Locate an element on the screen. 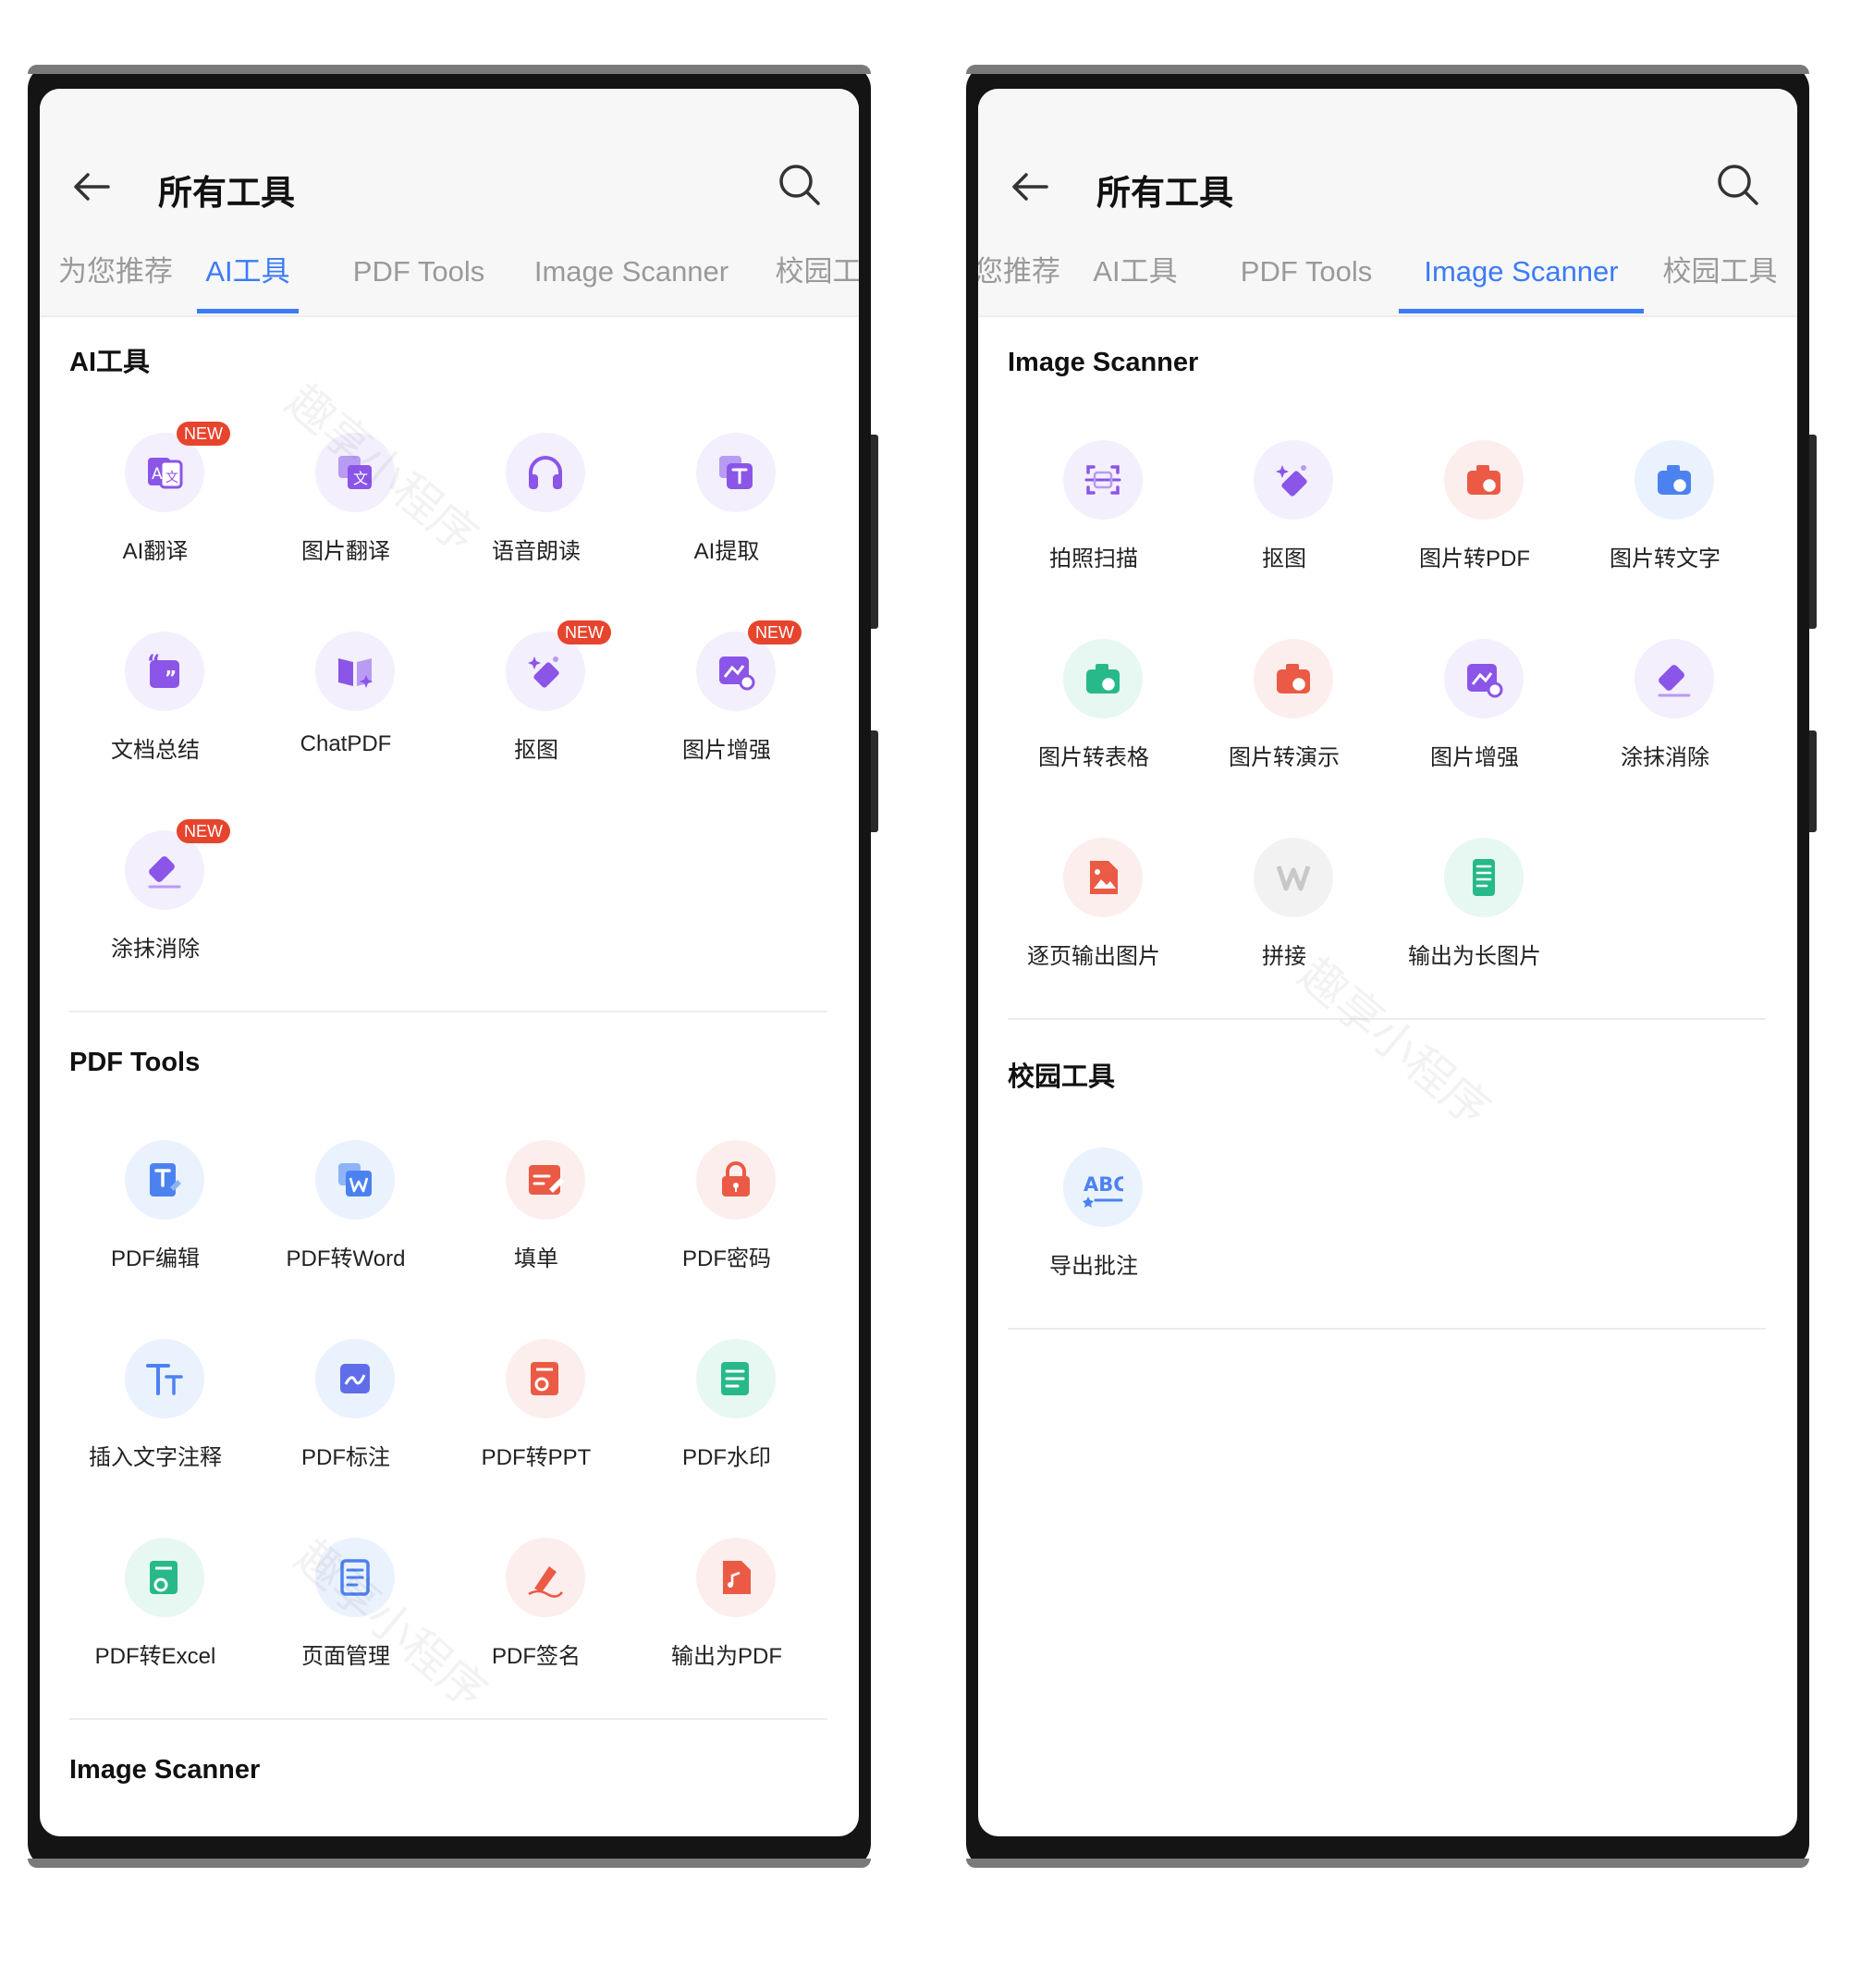 The height and width of the screenshot is (1988, 1849). tool-item: PDF编辑 is located at coordinates (155, 1228).